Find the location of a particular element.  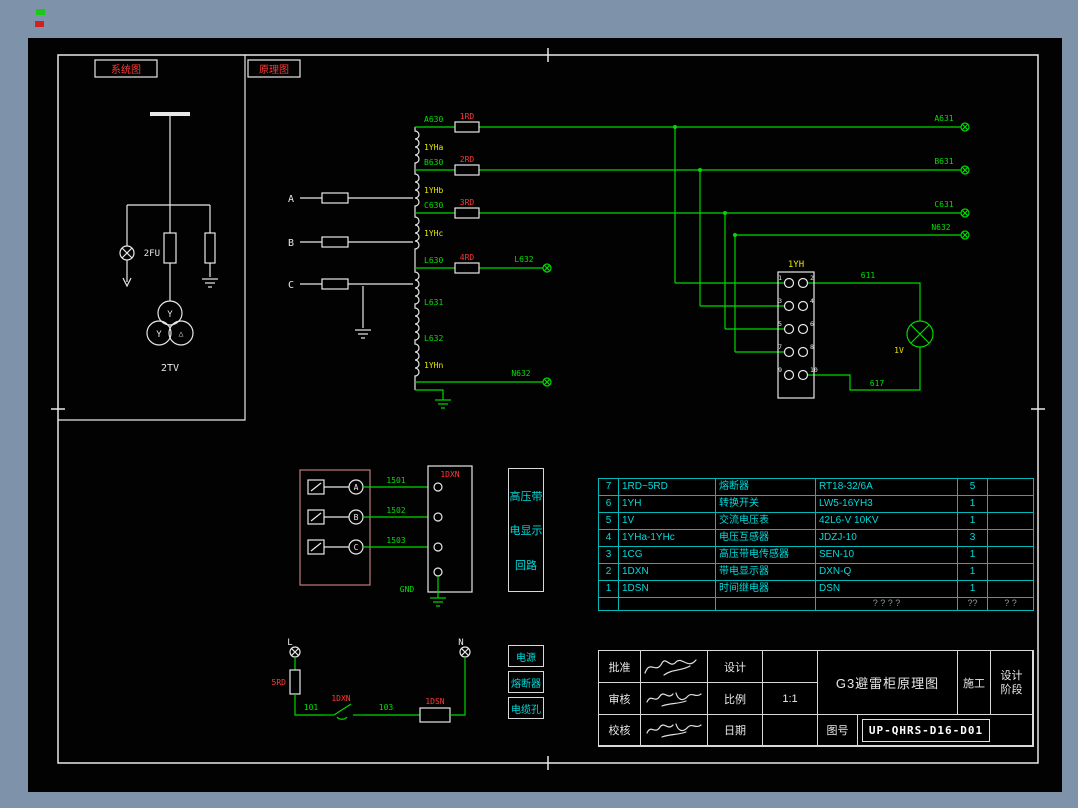

n-terminal: N is located at coordinates (464, 648).